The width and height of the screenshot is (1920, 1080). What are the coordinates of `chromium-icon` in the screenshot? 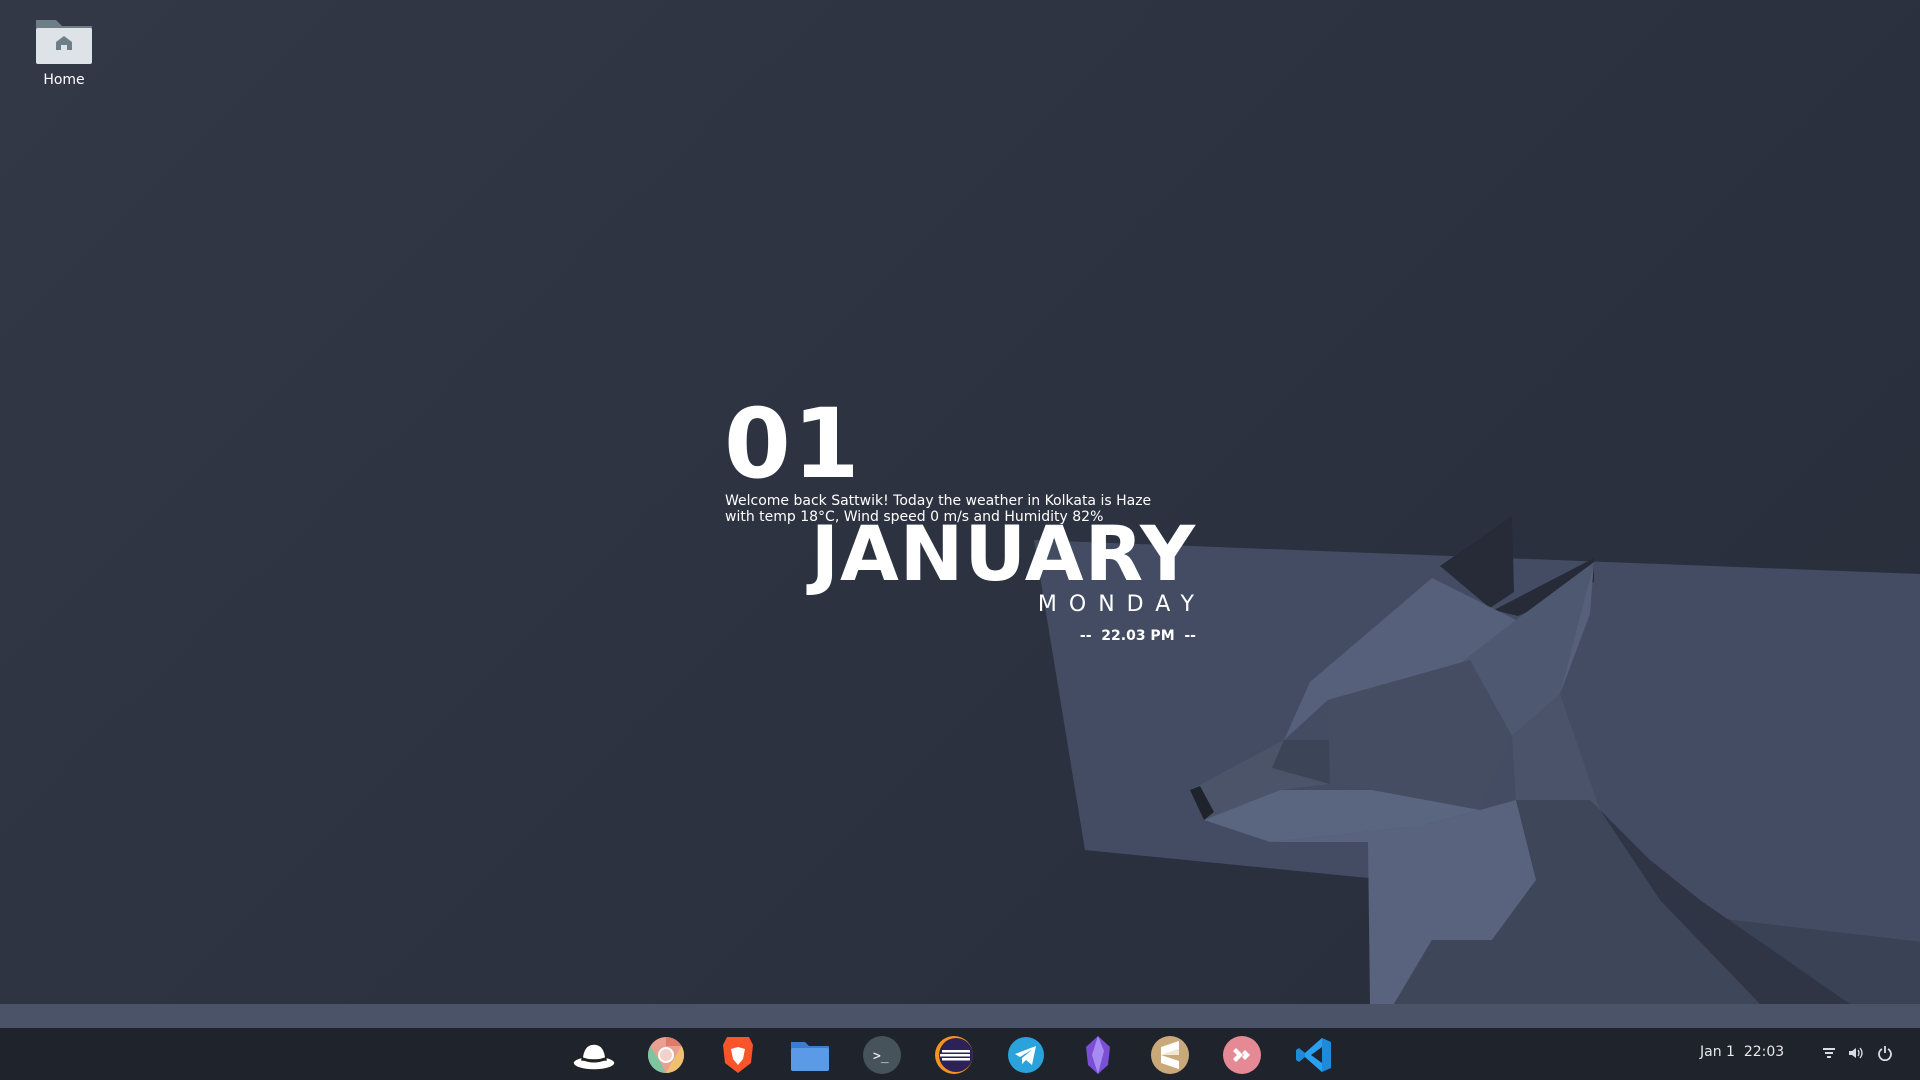 It's located at (666, 1055).